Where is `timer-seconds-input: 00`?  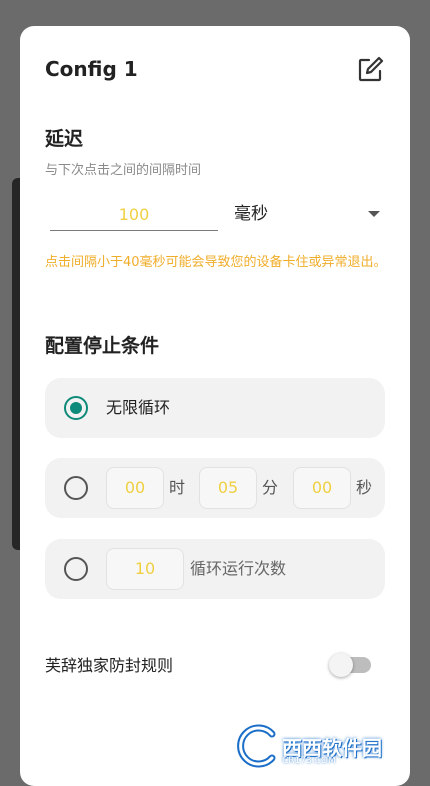
timer-seconds-input: 00 is located at coordinates (322, 488).